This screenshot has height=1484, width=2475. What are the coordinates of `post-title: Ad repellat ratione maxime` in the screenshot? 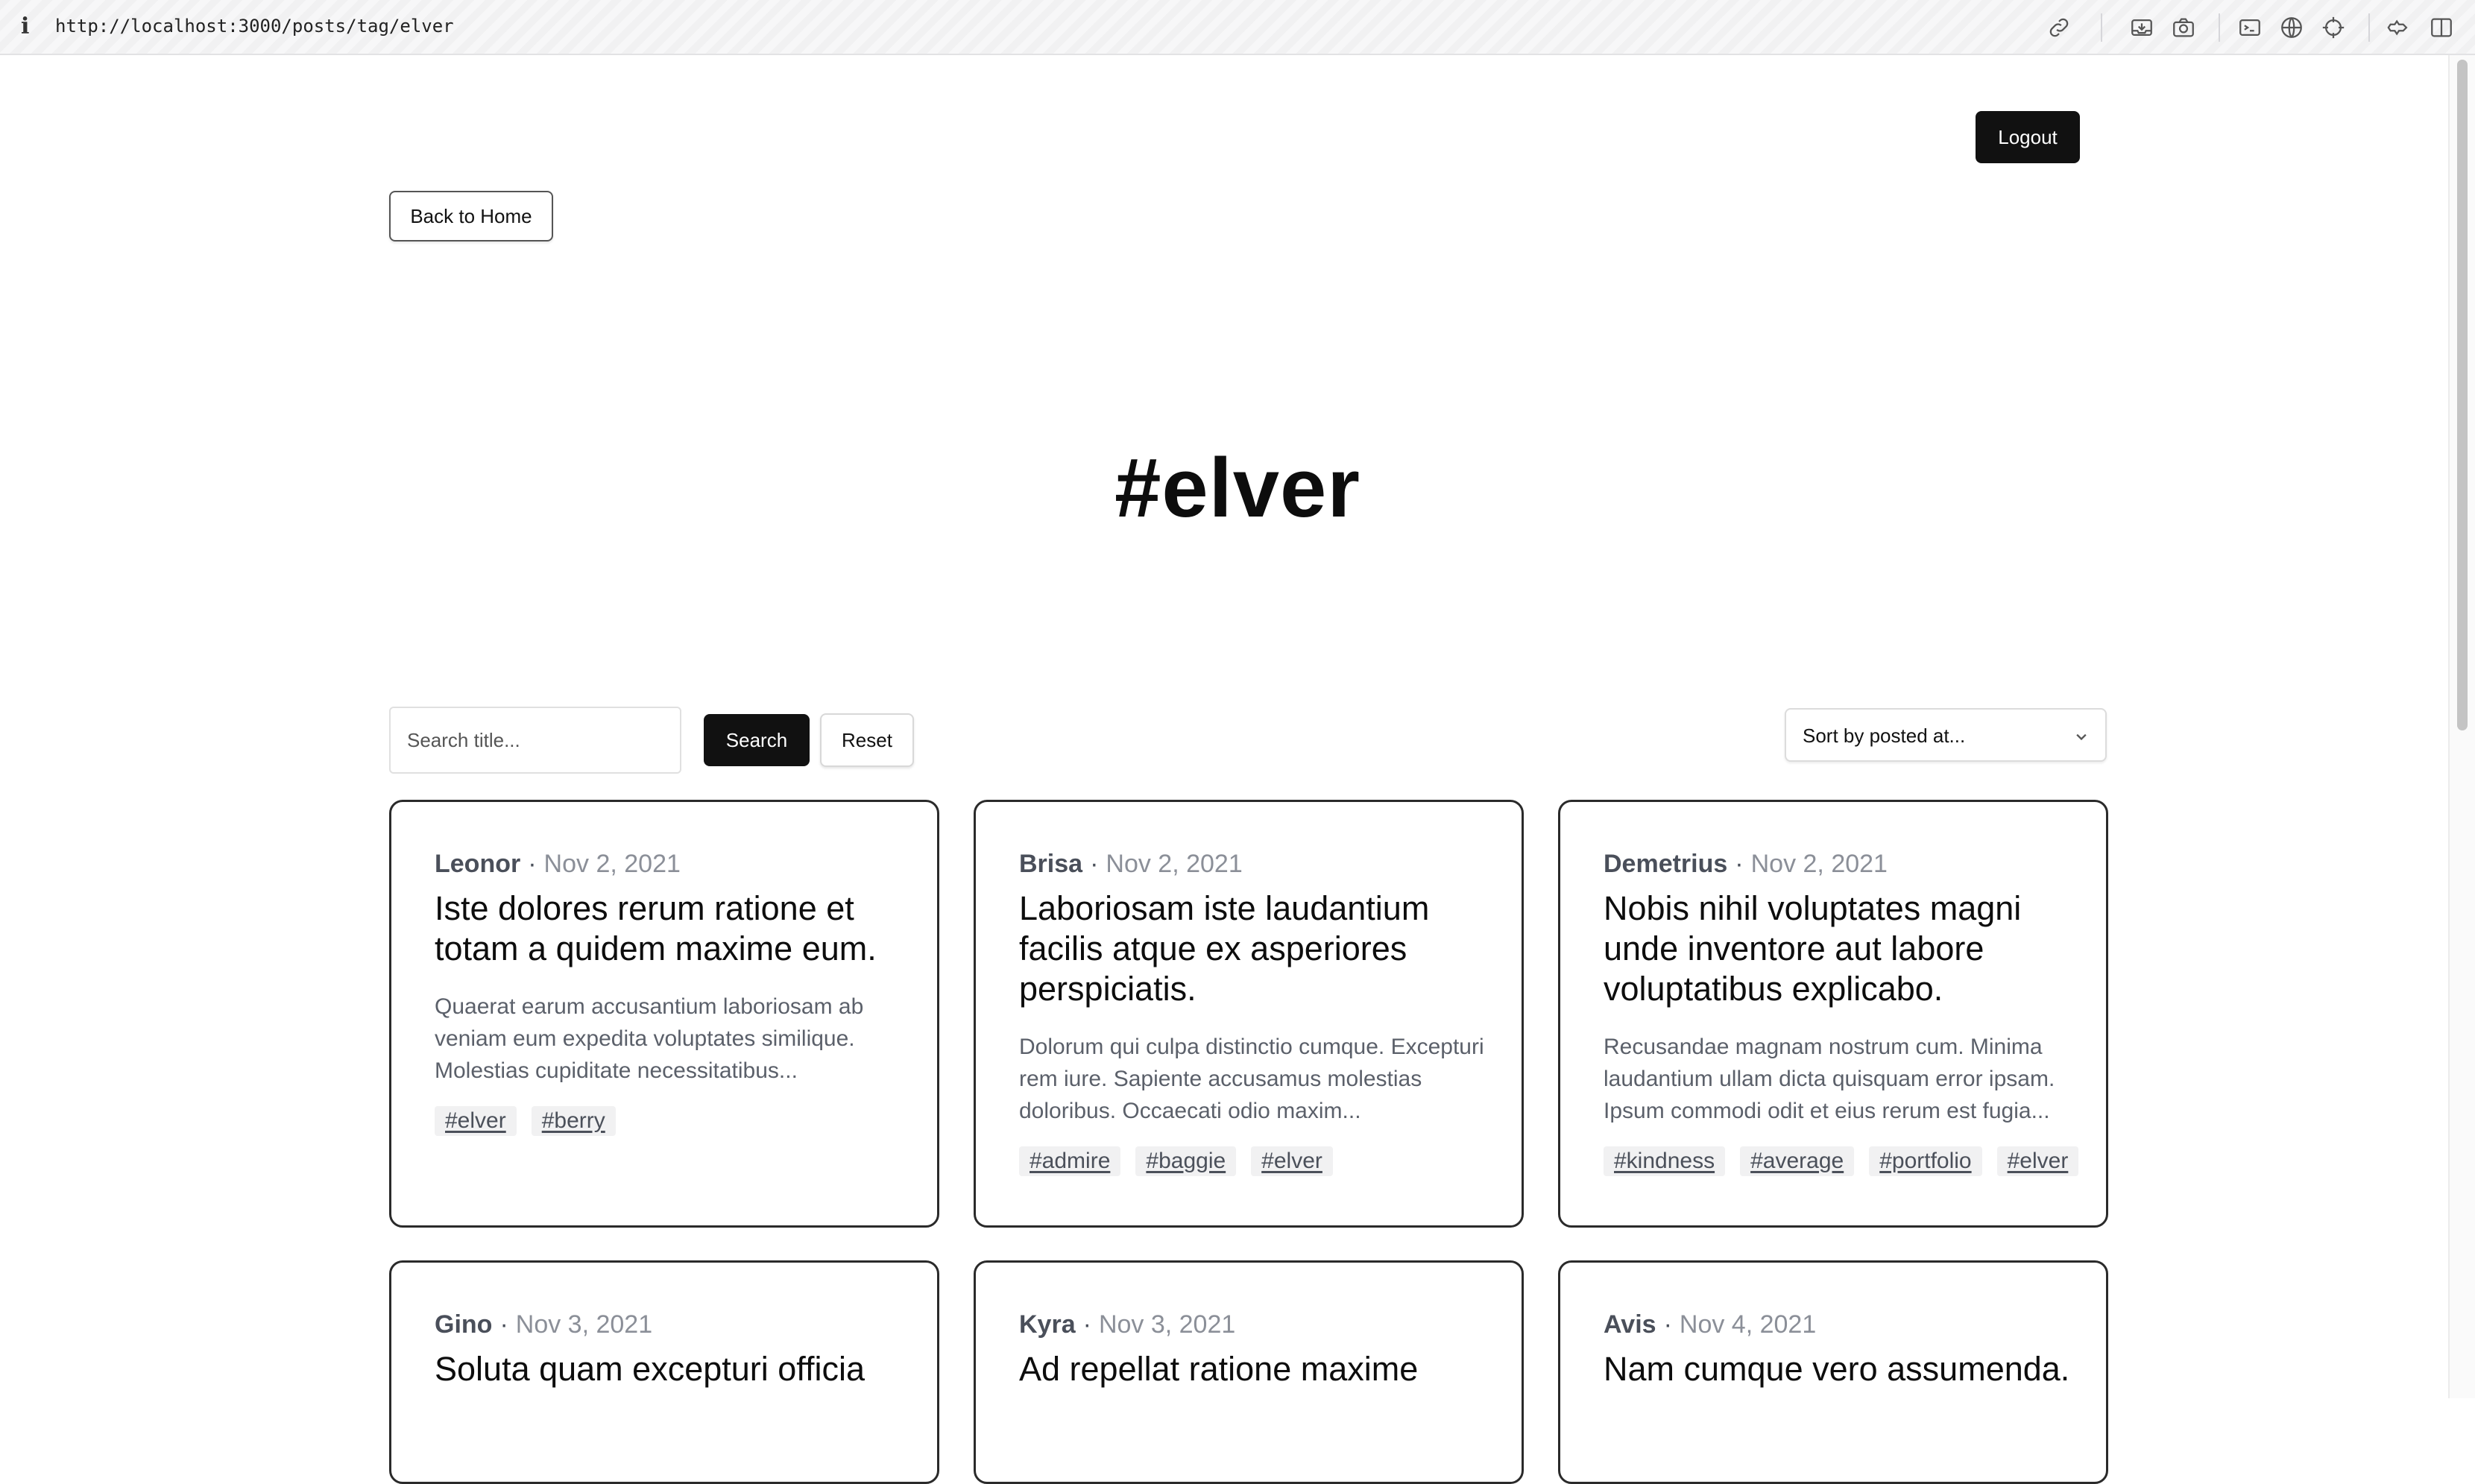 It's located at (1254, 1369).